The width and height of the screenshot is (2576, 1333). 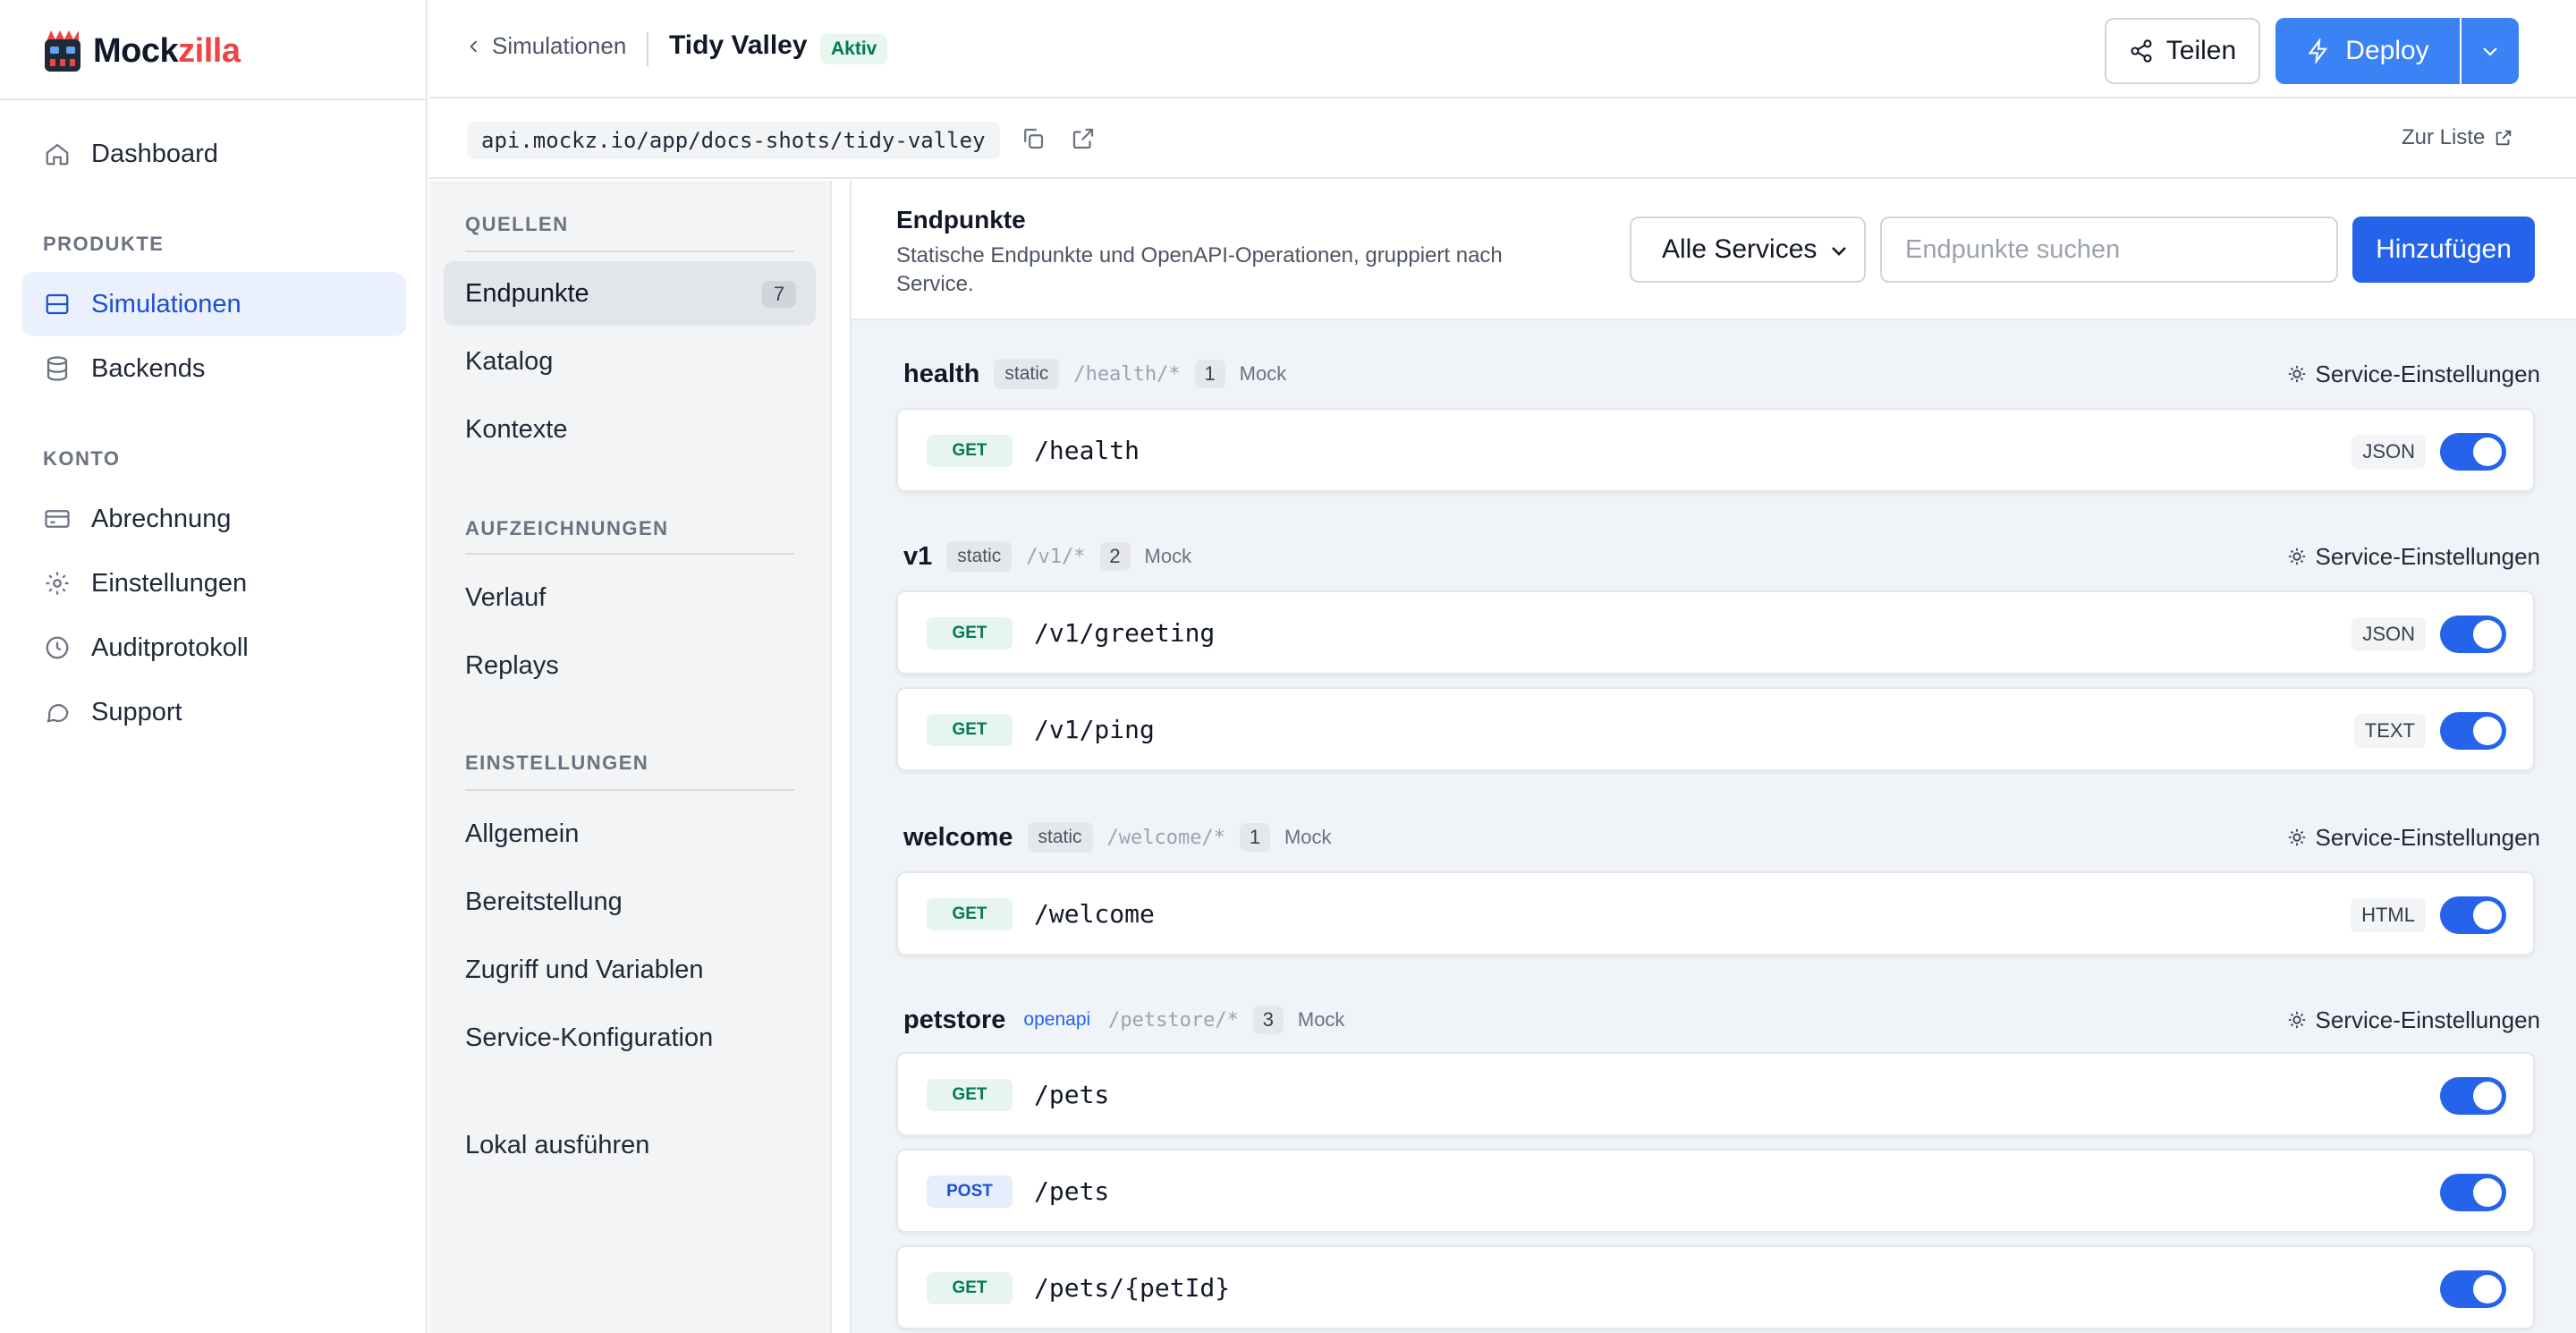 I want to click on layout-icon, so click(x=57, y=304).